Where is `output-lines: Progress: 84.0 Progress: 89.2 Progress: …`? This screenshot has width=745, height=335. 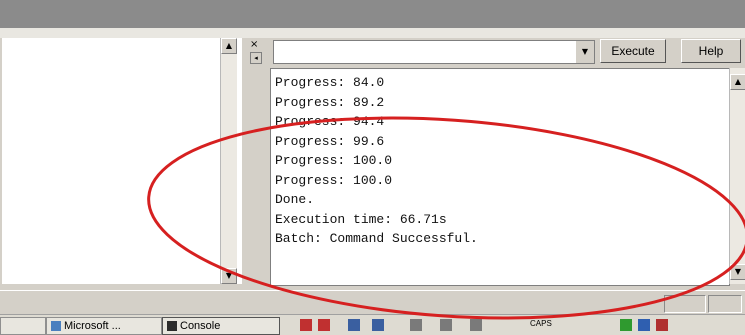 output-lines: Progress: 84.0 Progress: 89.2 Progress: … is located at coordinates (376, 161).